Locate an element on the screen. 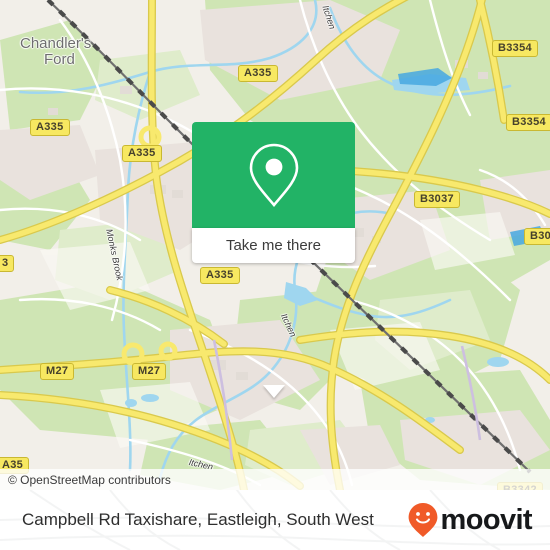 The image size is (550, 550). moovit-logo: moovit is located at coordinates (479, 520).